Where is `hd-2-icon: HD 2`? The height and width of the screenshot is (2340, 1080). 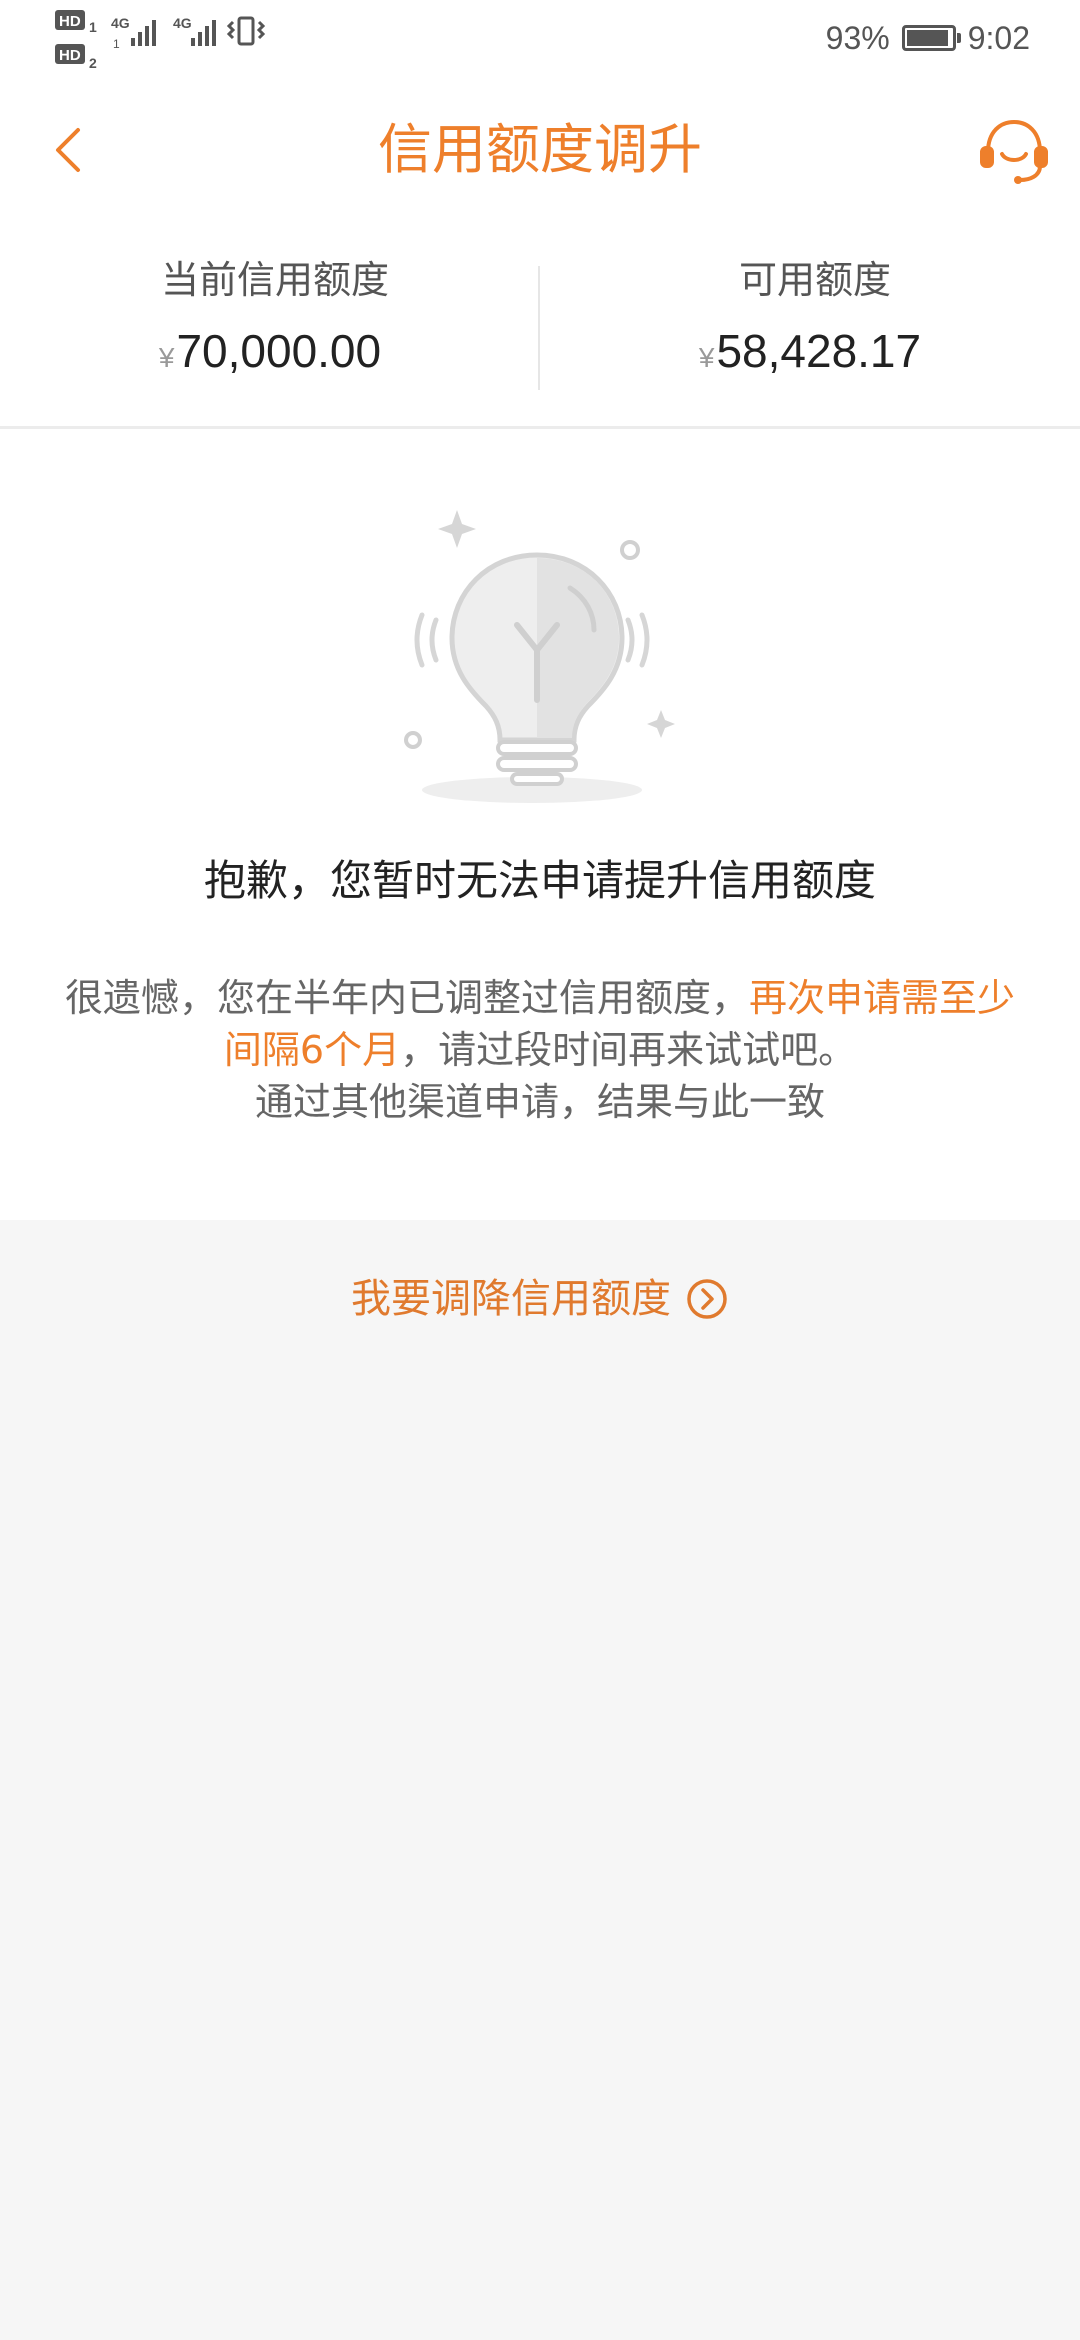
hd-2-icon: HD 2 is located at coordinates (76, 57).